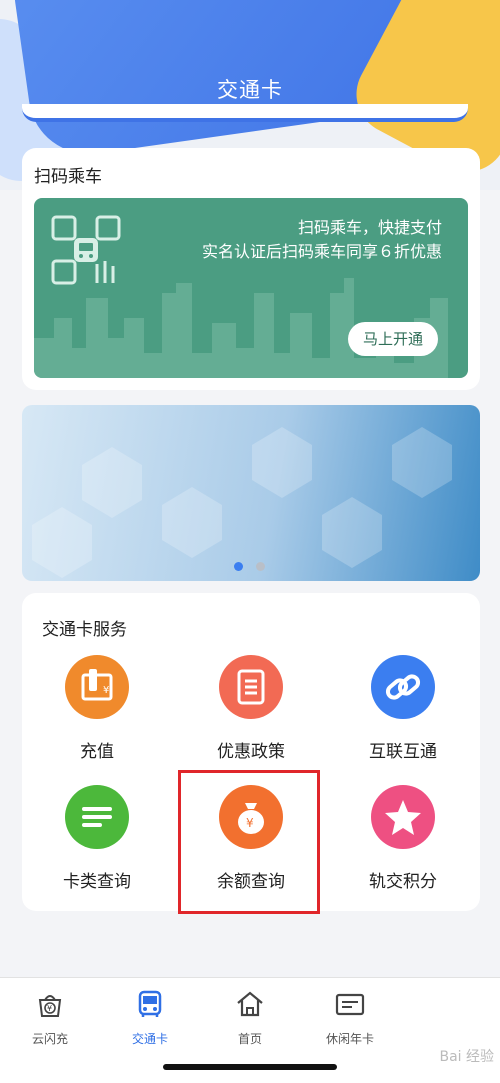  I want to click on service-metro-points: 轨交积分, so click(403, 845).